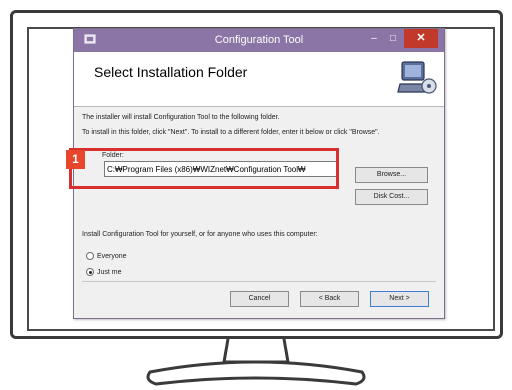 The width and height of the screenshot is (512, 390). Describe the element at coordinates (393, 39) in the screenshot. I see `maximize-button: □` at that location.